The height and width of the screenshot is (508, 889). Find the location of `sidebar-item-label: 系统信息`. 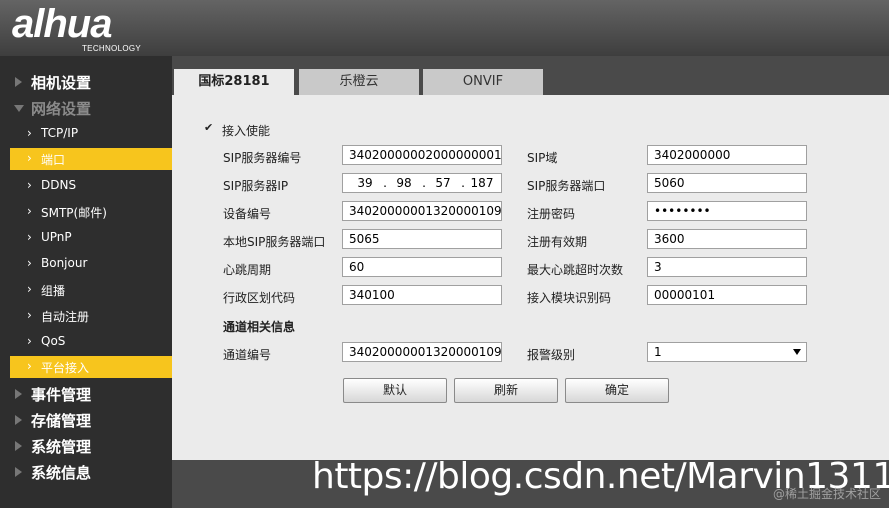

sidebar-item-label: 系统信息 is located at coordinates (61, 473).